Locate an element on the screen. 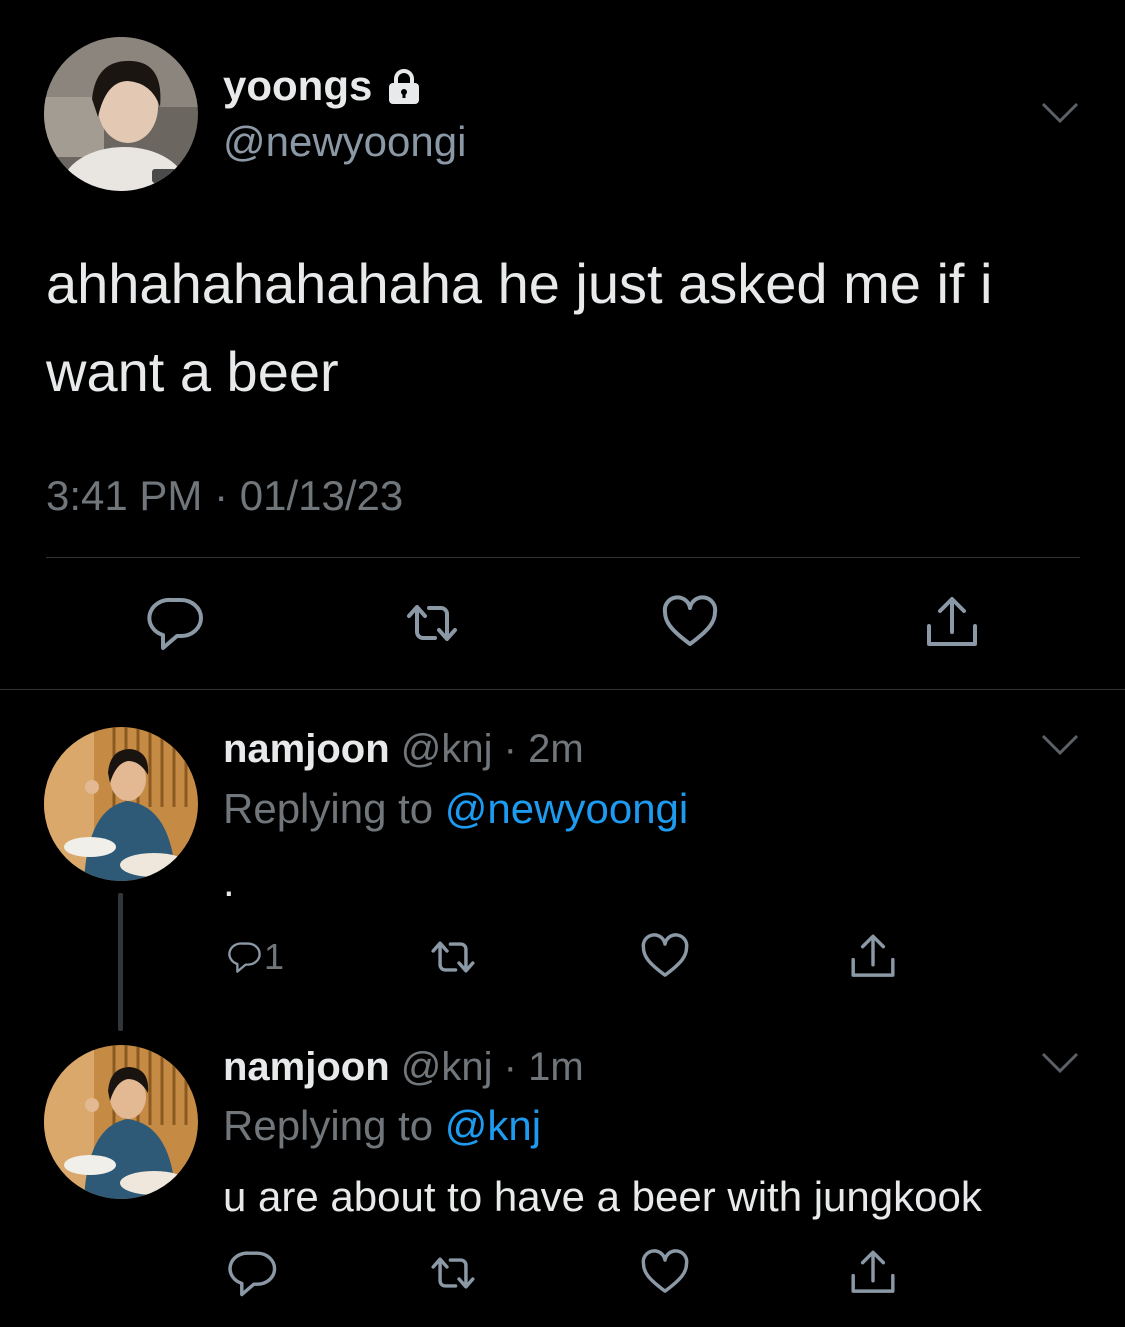 The image size is (1125, 1327). avatar-yoongs is located at coordinates (121, 114).